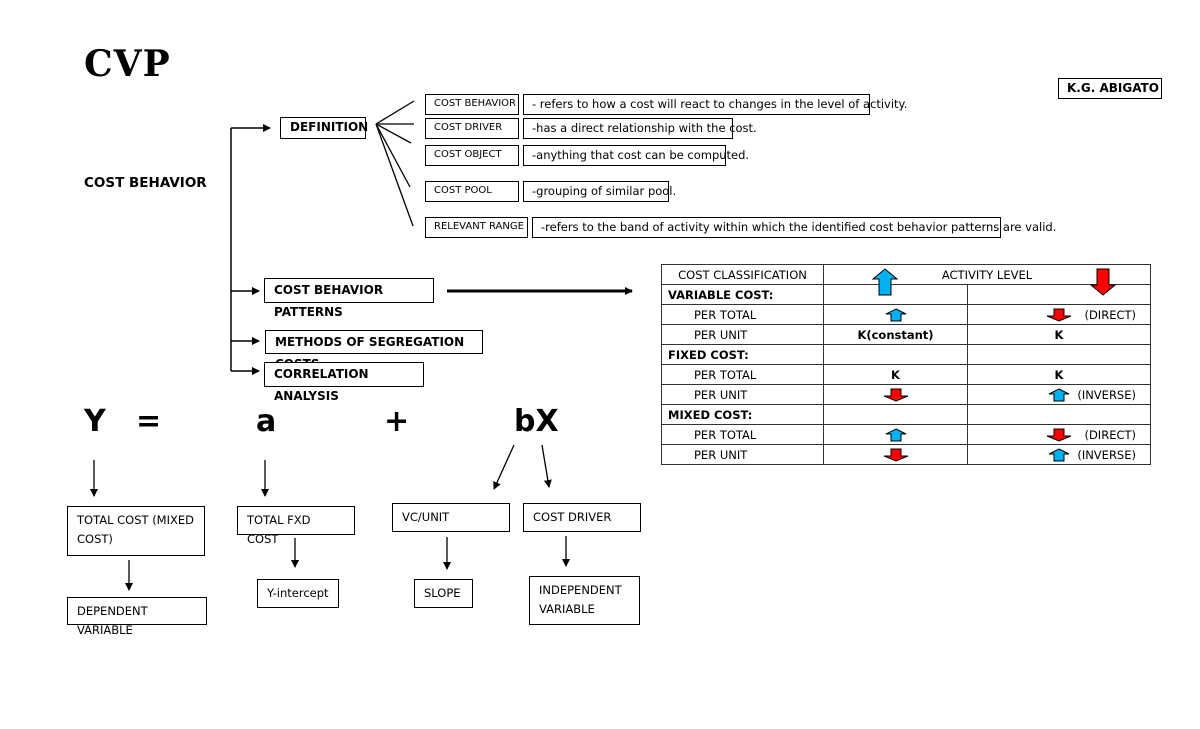  What do you see at coordinates (443, 593) in the screenshot?
I see `slope-box: SLOPE` at bounding box center [443, 593].